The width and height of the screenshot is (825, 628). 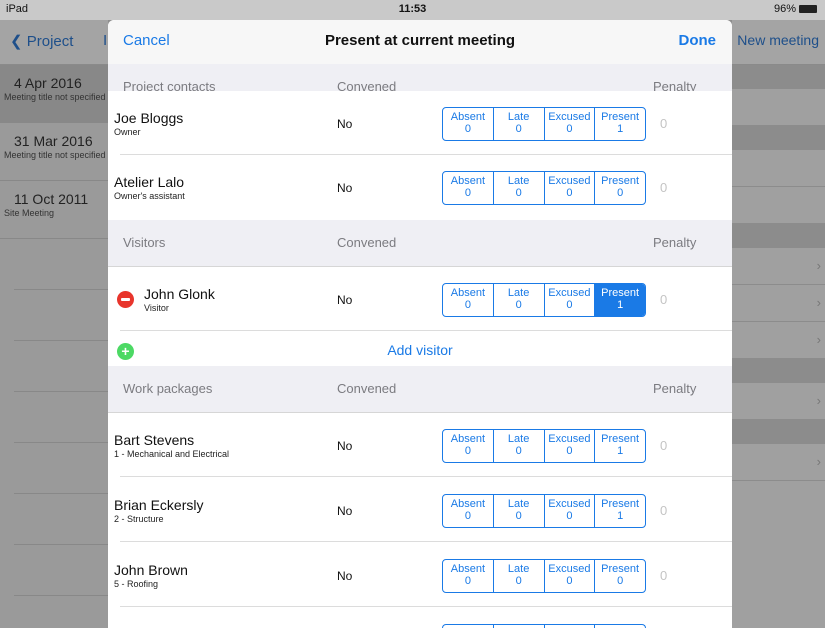 I want to click on meeting-item: 11 Oct 2011 Site Meeting, so click(x=54, y=210).